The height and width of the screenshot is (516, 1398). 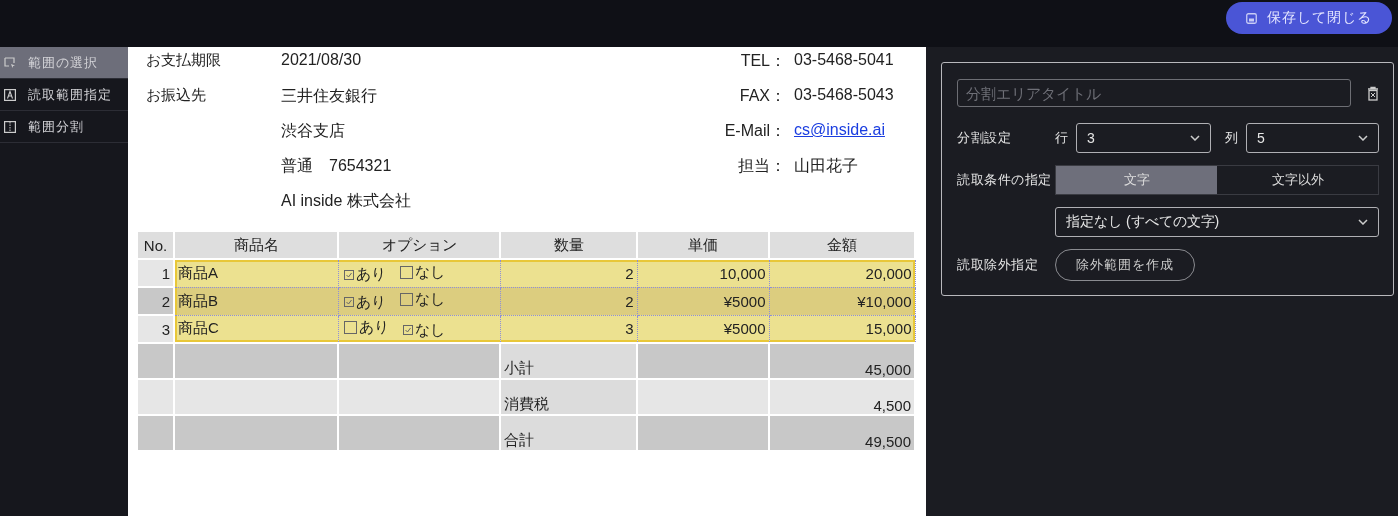 I want to click on setting-label: 分割設定, so click(x=984, y=138).